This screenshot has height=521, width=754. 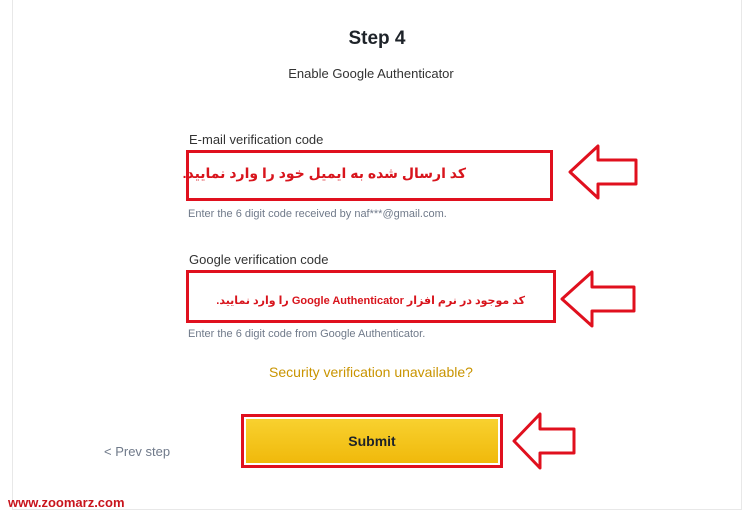 What do you see at coordinates (259, 259) in the screenshot?
I see `google-code-label: Google verification code` at bounding box center [259, 259].